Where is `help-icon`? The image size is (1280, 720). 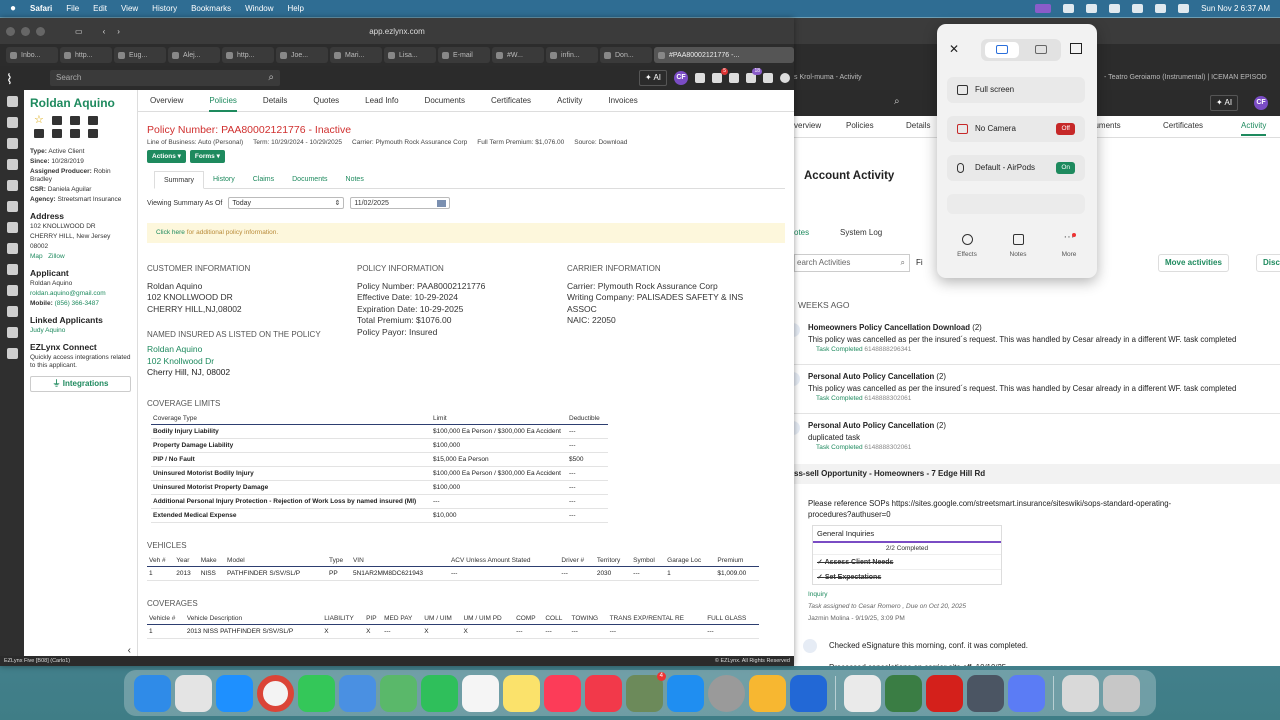
help-icon is located at coordinates (785, 78).